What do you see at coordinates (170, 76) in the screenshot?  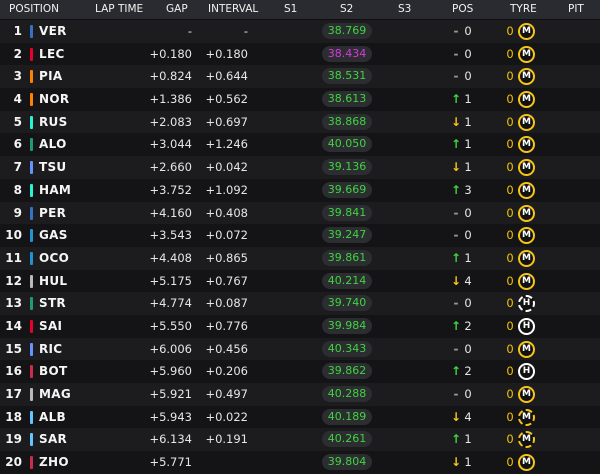 I see `gap-value: +0.824` at bounding box center [170, 76].